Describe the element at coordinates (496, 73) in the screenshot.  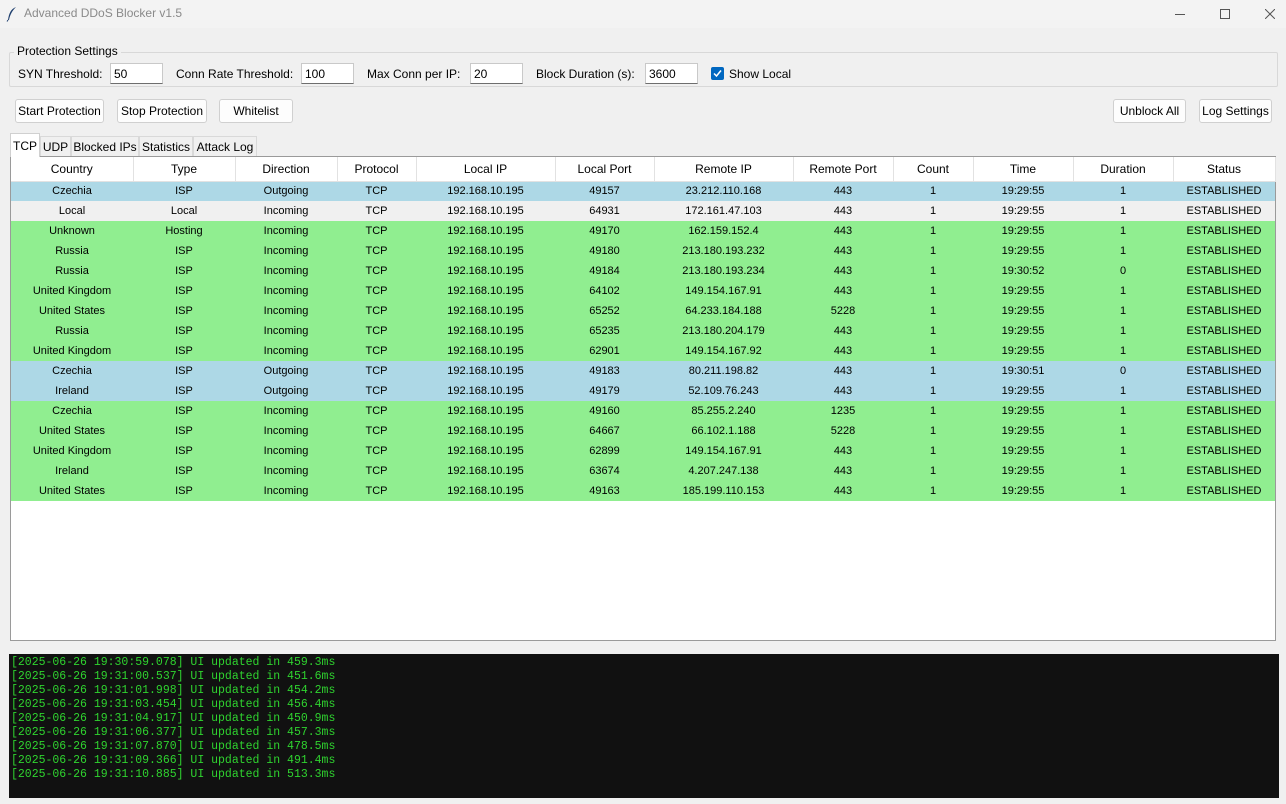
I see `max-conn-per-ip-input` at that location.